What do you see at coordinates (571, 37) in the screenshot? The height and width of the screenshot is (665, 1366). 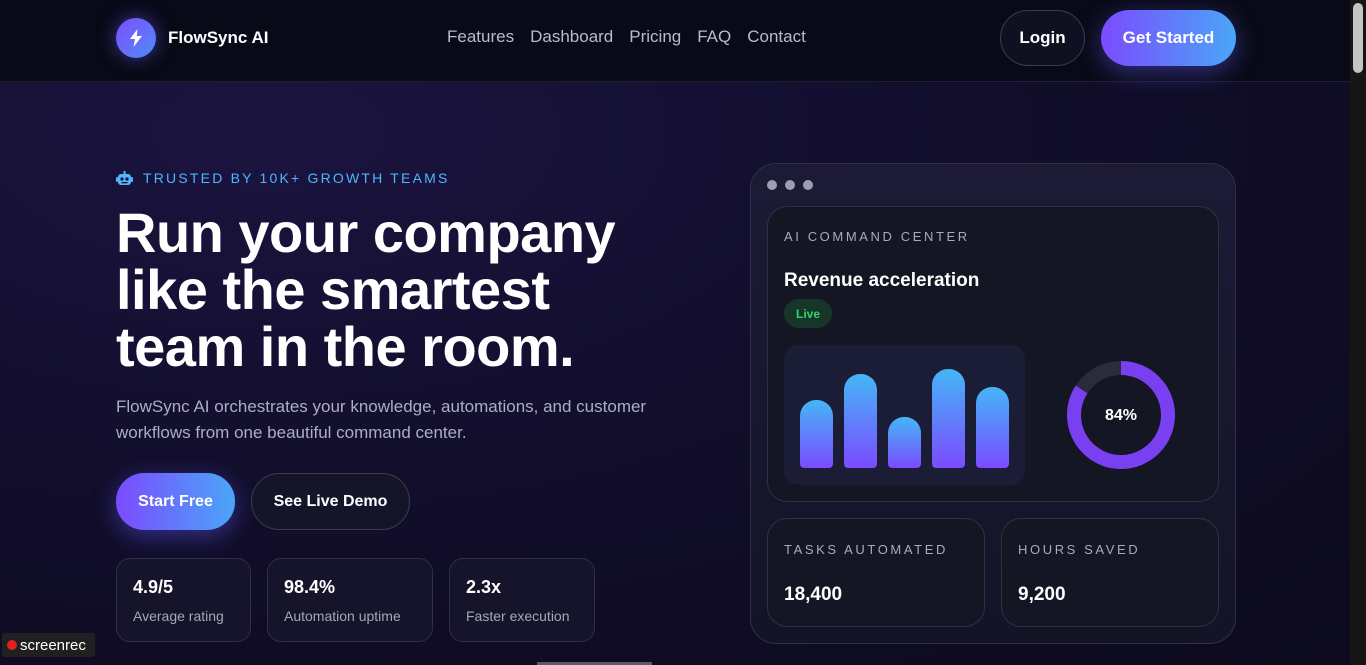 I see `nav-link-dashboard: Dashboard` at bounding box center [571, 37].